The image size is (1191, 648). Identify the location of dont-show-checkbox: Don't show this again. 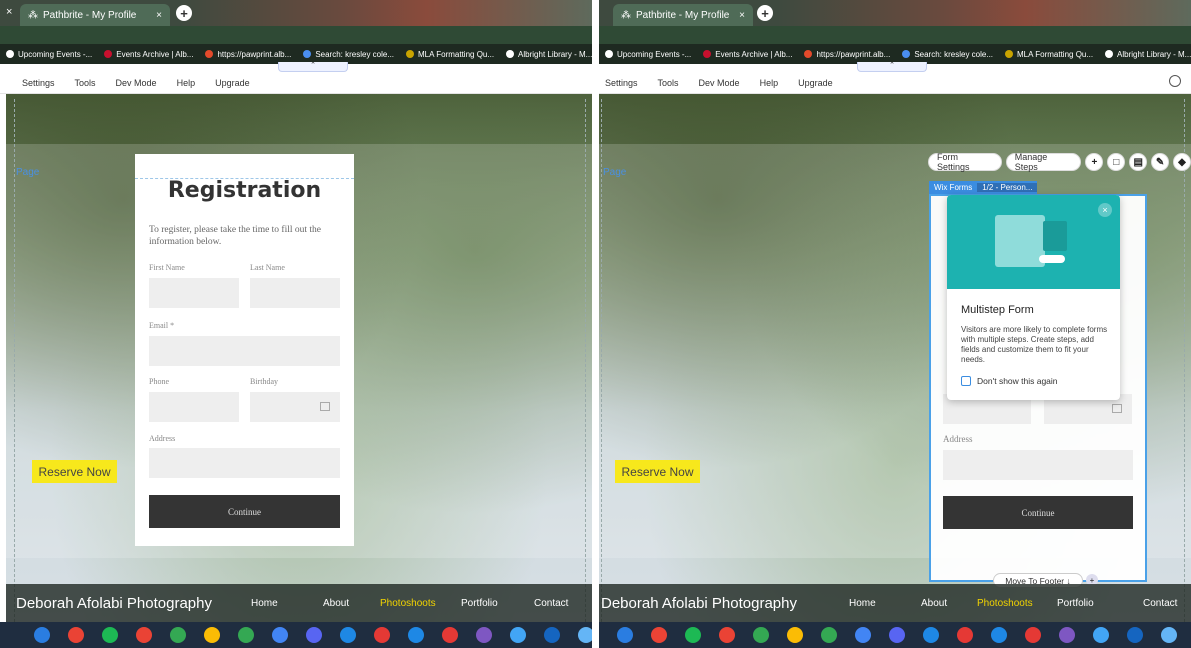
(1009, 381).